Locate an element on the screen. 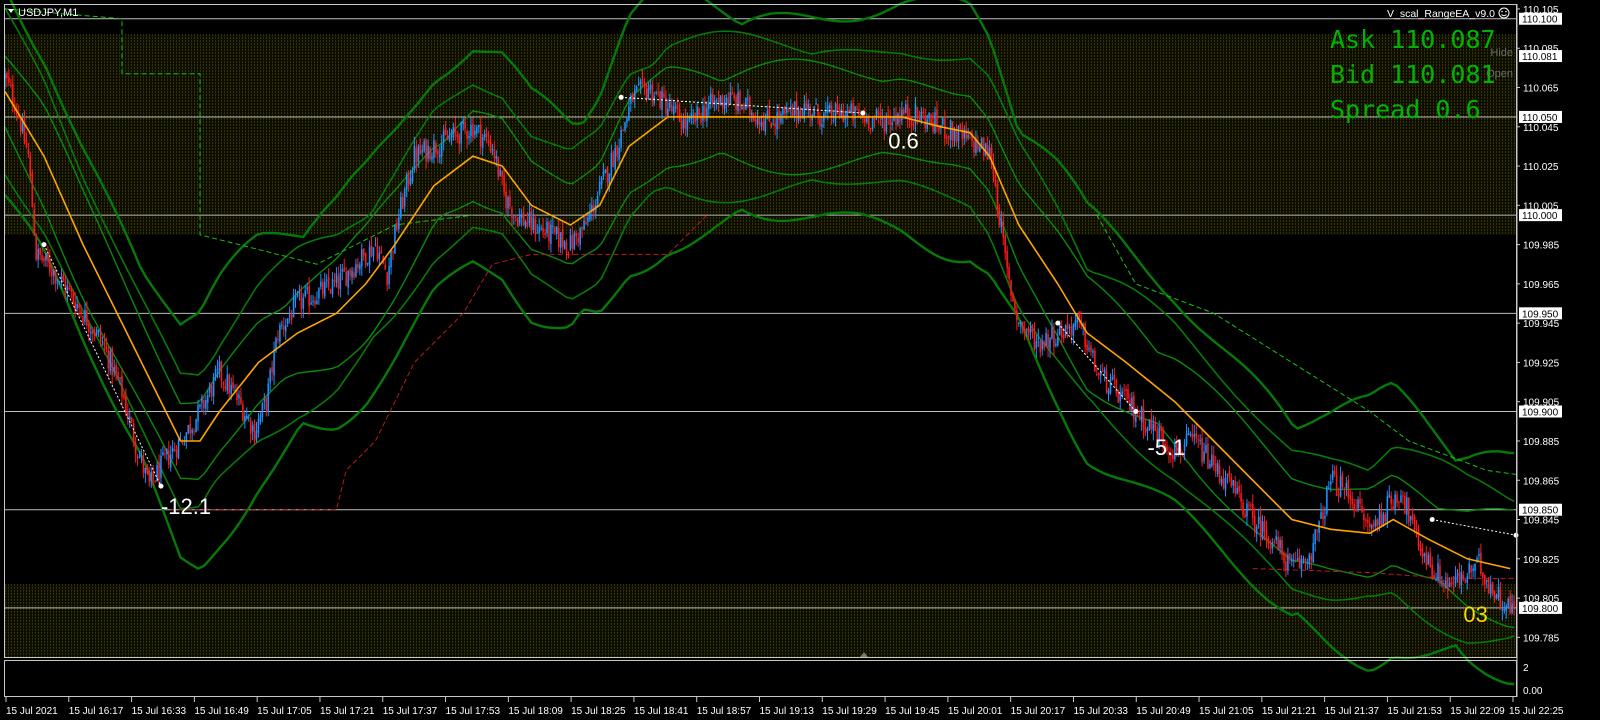  x-tick-label: 15 Jul 21:21 is located at coordinates (1289, 711).